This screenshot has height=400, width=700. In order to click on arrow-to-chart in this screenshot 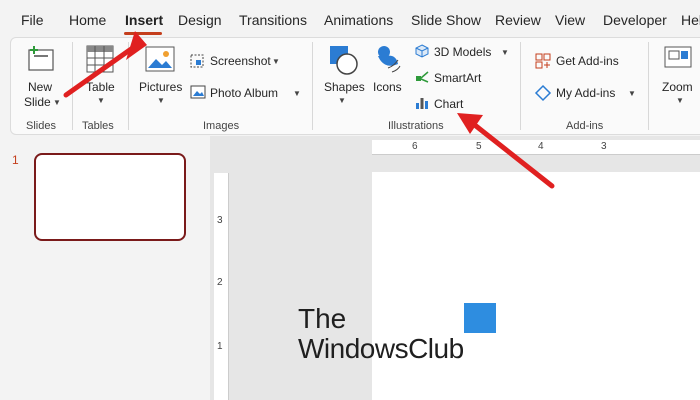, I will do `click(506, 151)`.